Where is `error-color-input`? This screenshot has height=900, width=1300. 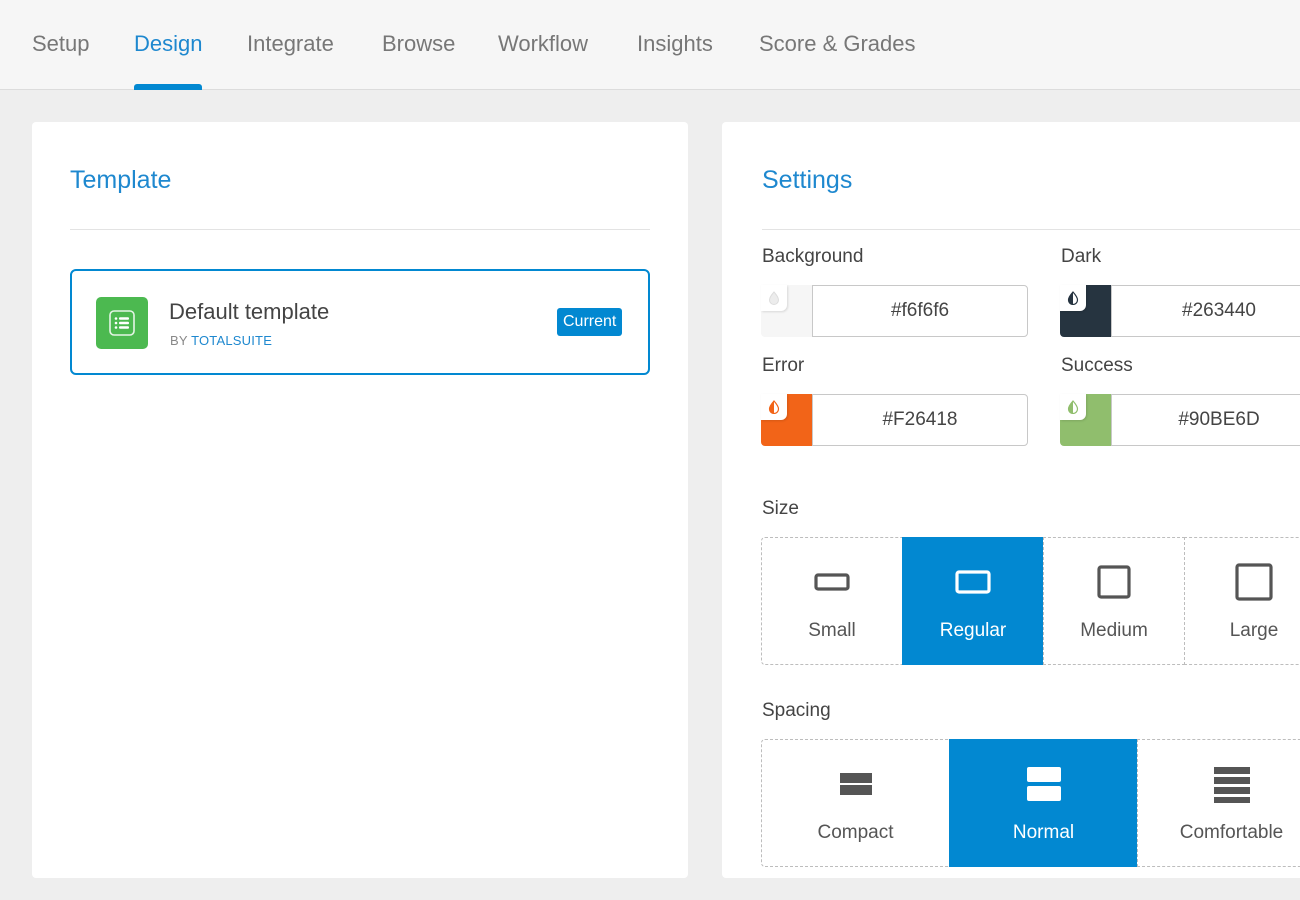 error-color-input is located at coordinates (920, 420).